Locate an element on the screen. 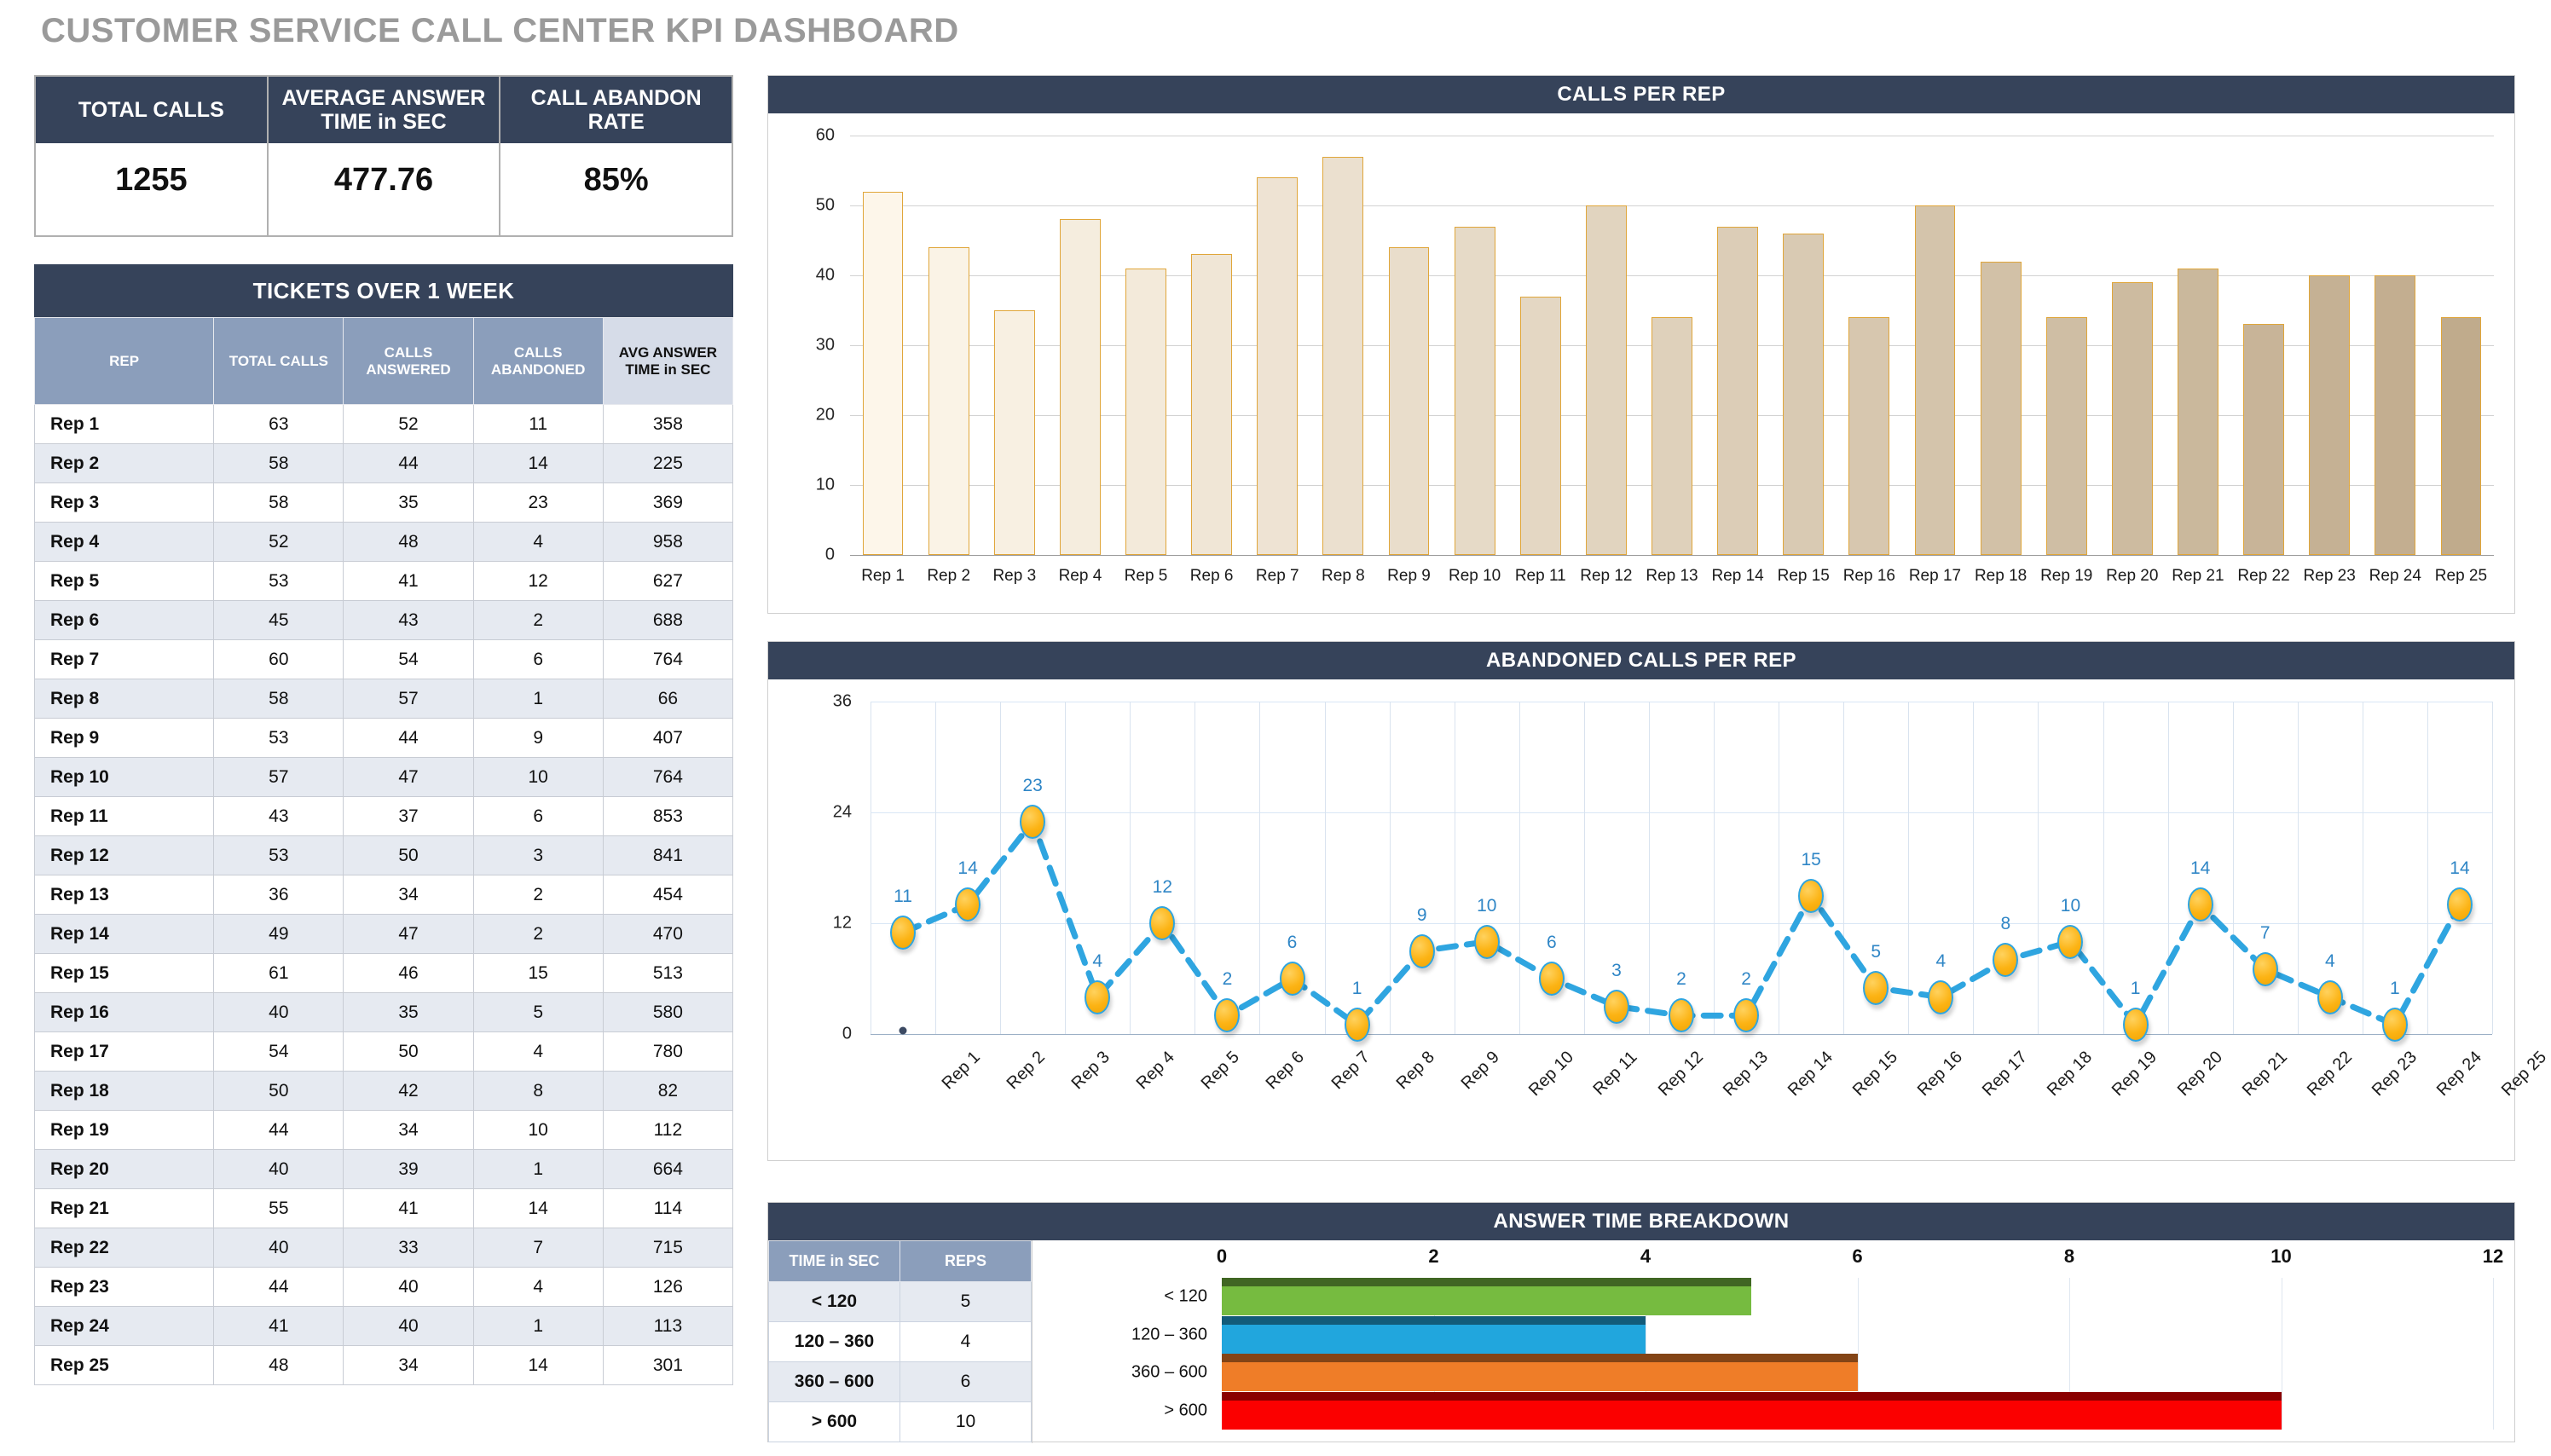  table-row: Rep 22 40 33 7 715 is located at coordinates (383, 1248).